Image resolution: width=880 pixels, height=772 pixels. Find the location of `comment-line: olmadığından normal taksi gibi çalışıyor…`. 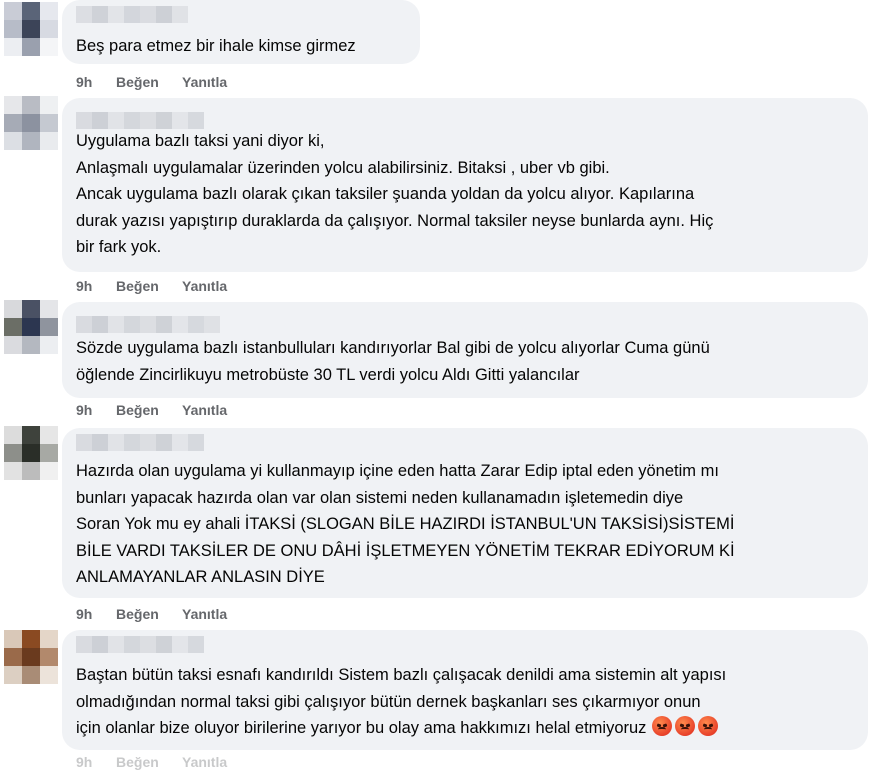

comment-line: olmadığından normal taksi gibi çalışıyor… is located at coordinates (388, 701).